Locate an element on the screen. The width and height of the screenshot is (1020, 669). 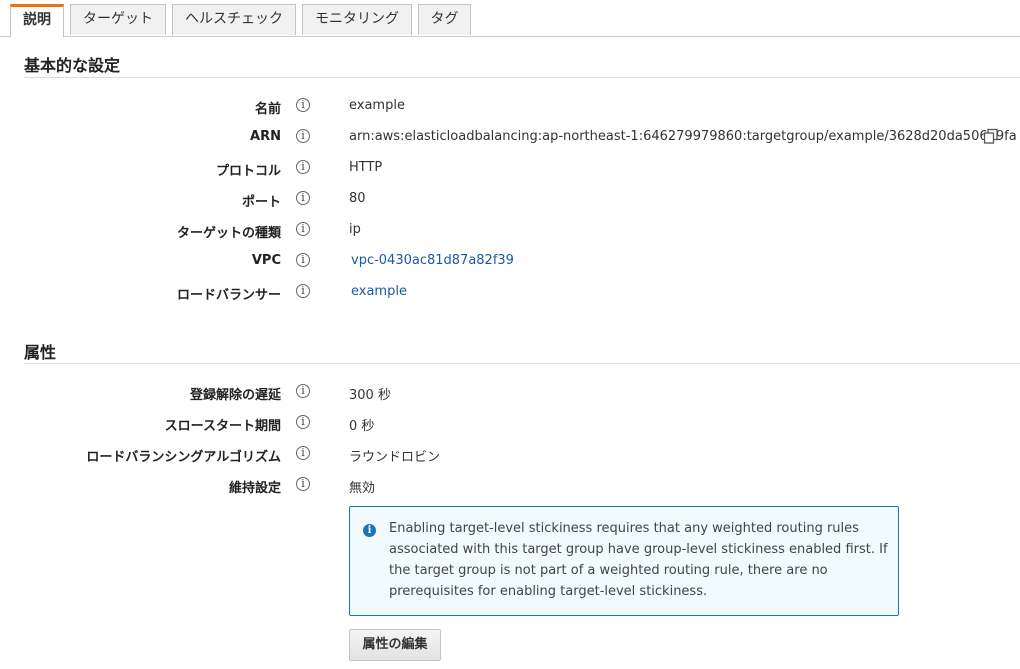
detail-label: ARN is located at coordinates (265, 136).